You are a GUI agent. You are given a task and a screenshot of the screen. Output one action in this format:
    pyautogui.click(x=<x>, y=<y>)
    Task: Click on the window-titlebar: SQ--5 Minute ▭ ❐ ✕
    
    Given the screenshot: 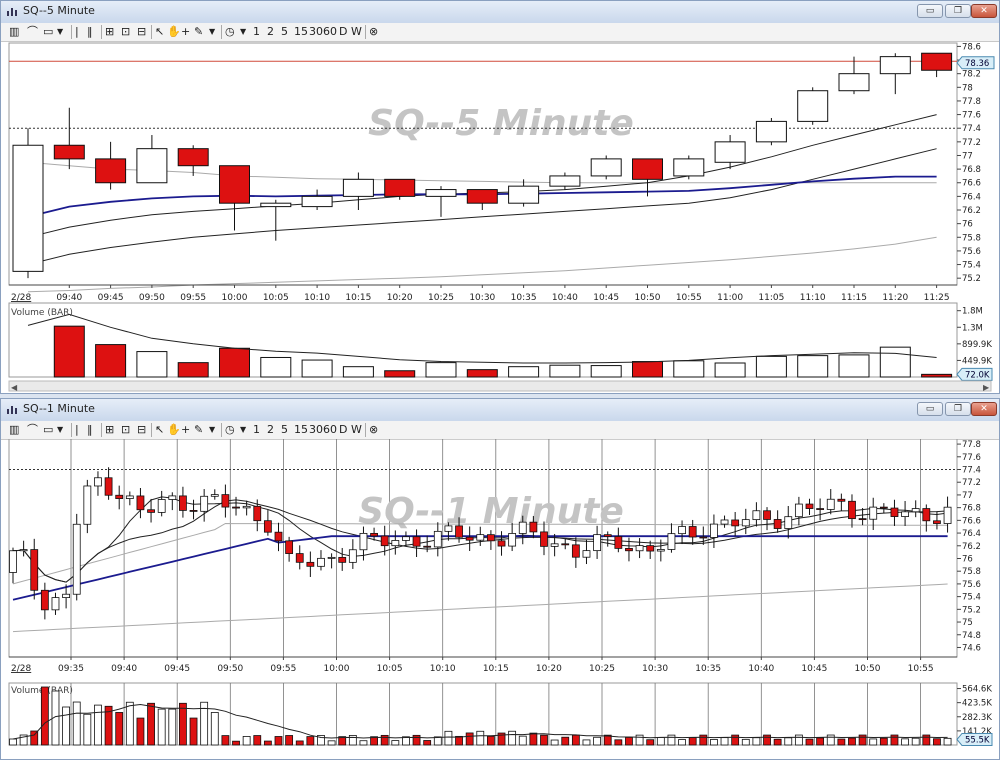 What is the action you would take?
    pyautogui.click(x=500, y=12)
    